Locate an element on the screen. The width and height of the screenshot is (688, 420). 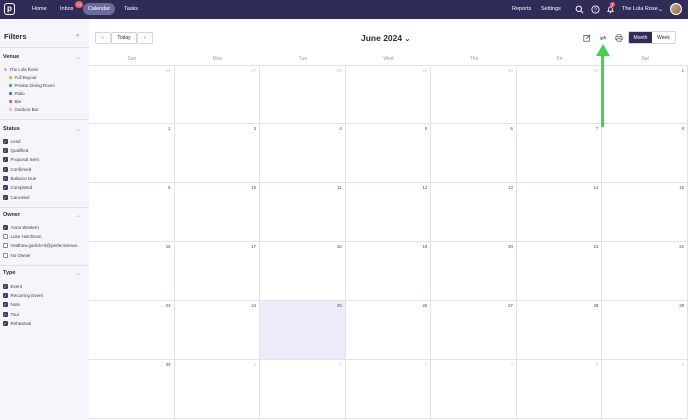
owner-filter: No Owner is located at coordinates (17, 255).